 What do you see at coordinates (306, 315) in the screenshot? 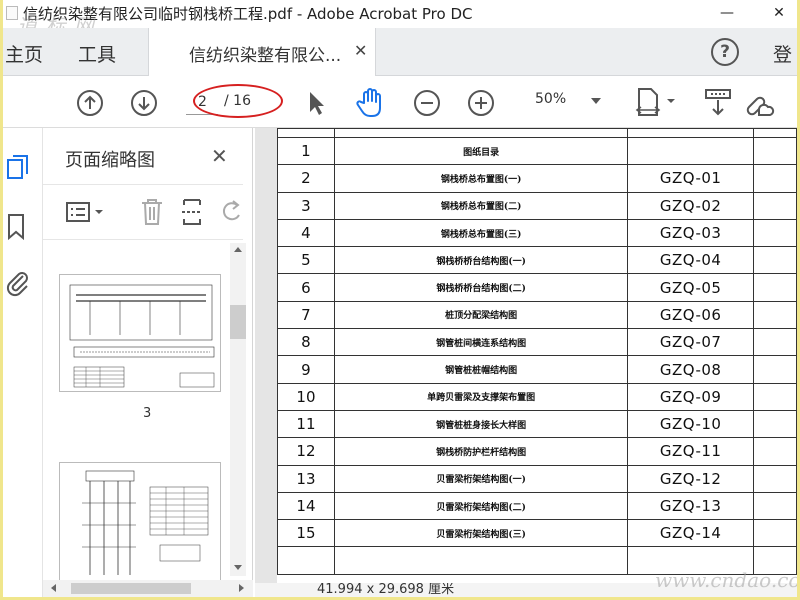
I see `row-number: 7` at bounding box center [306, 315].